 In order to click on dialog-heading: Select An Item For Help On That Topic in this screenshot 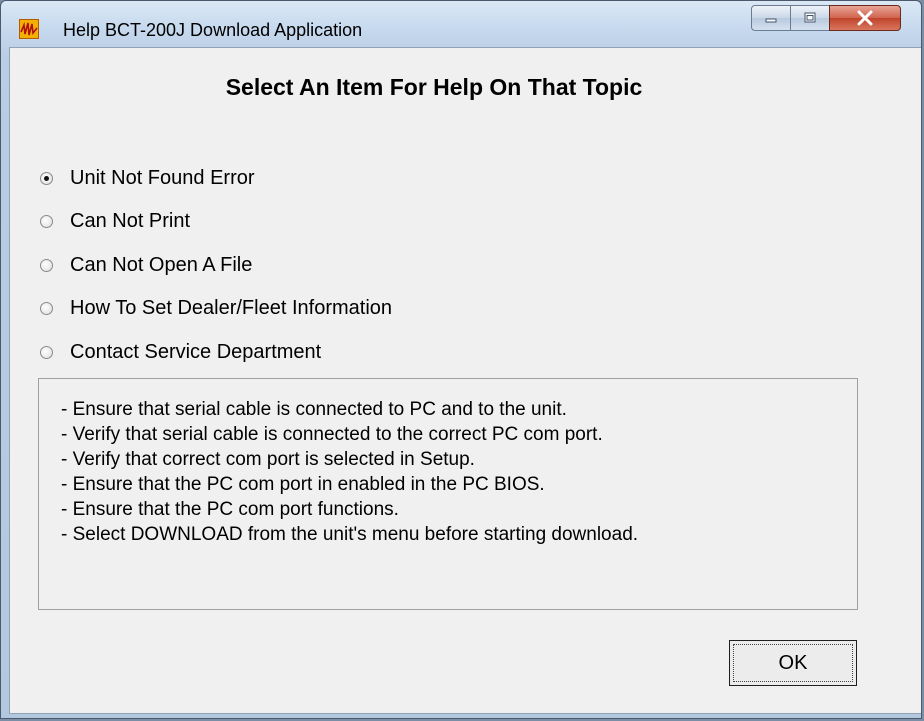, I will do `click(434, 87)`.